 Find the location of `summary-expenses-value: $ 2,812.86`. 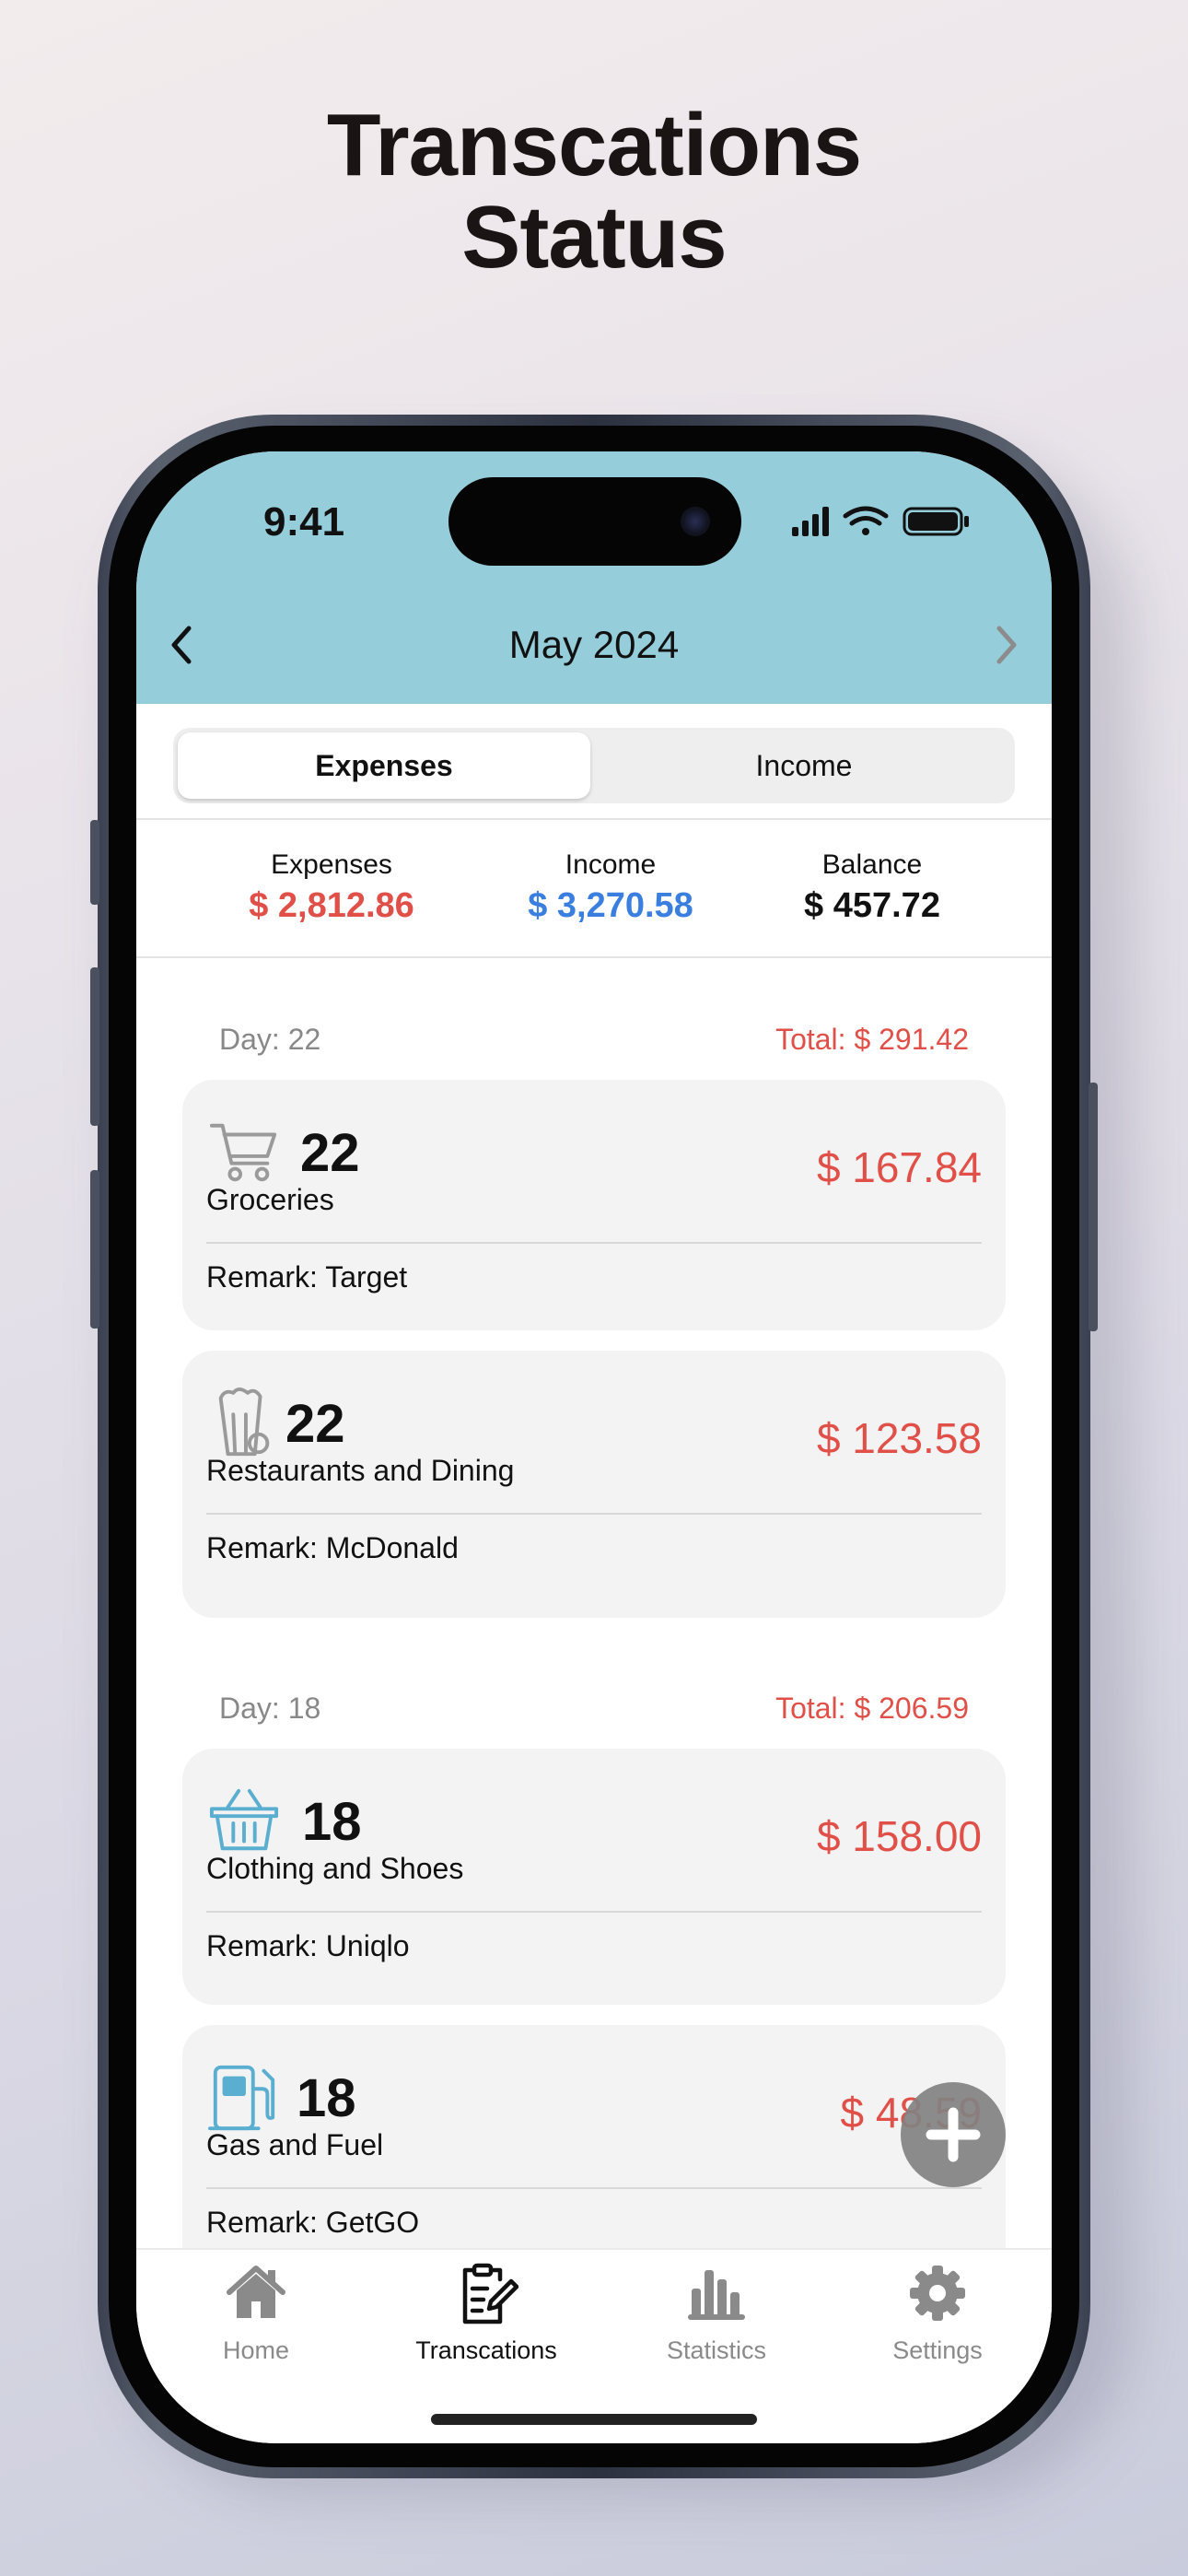

summary-expenses-value: $ 2,812.86 is located at coordinates (331, 905).